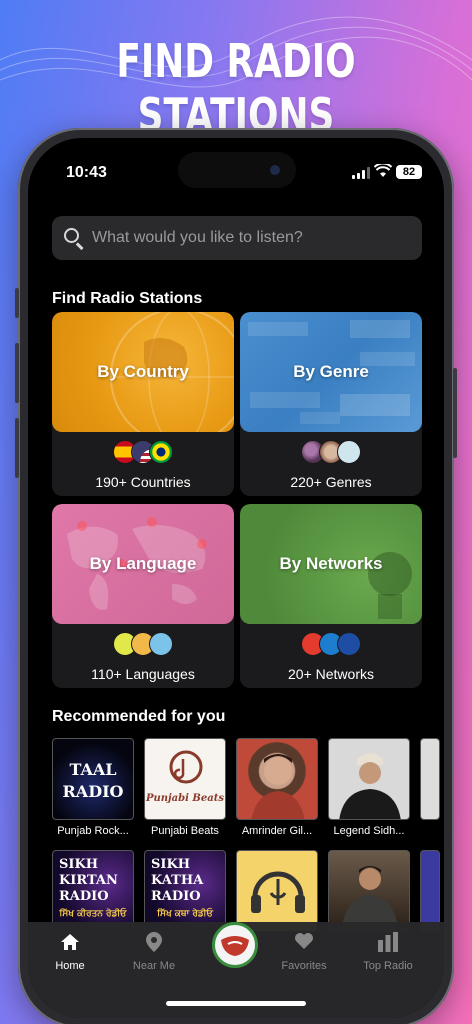  Describe the element at coordinates (275, 170) in the screenshot. I see `camera-icon` at that location.